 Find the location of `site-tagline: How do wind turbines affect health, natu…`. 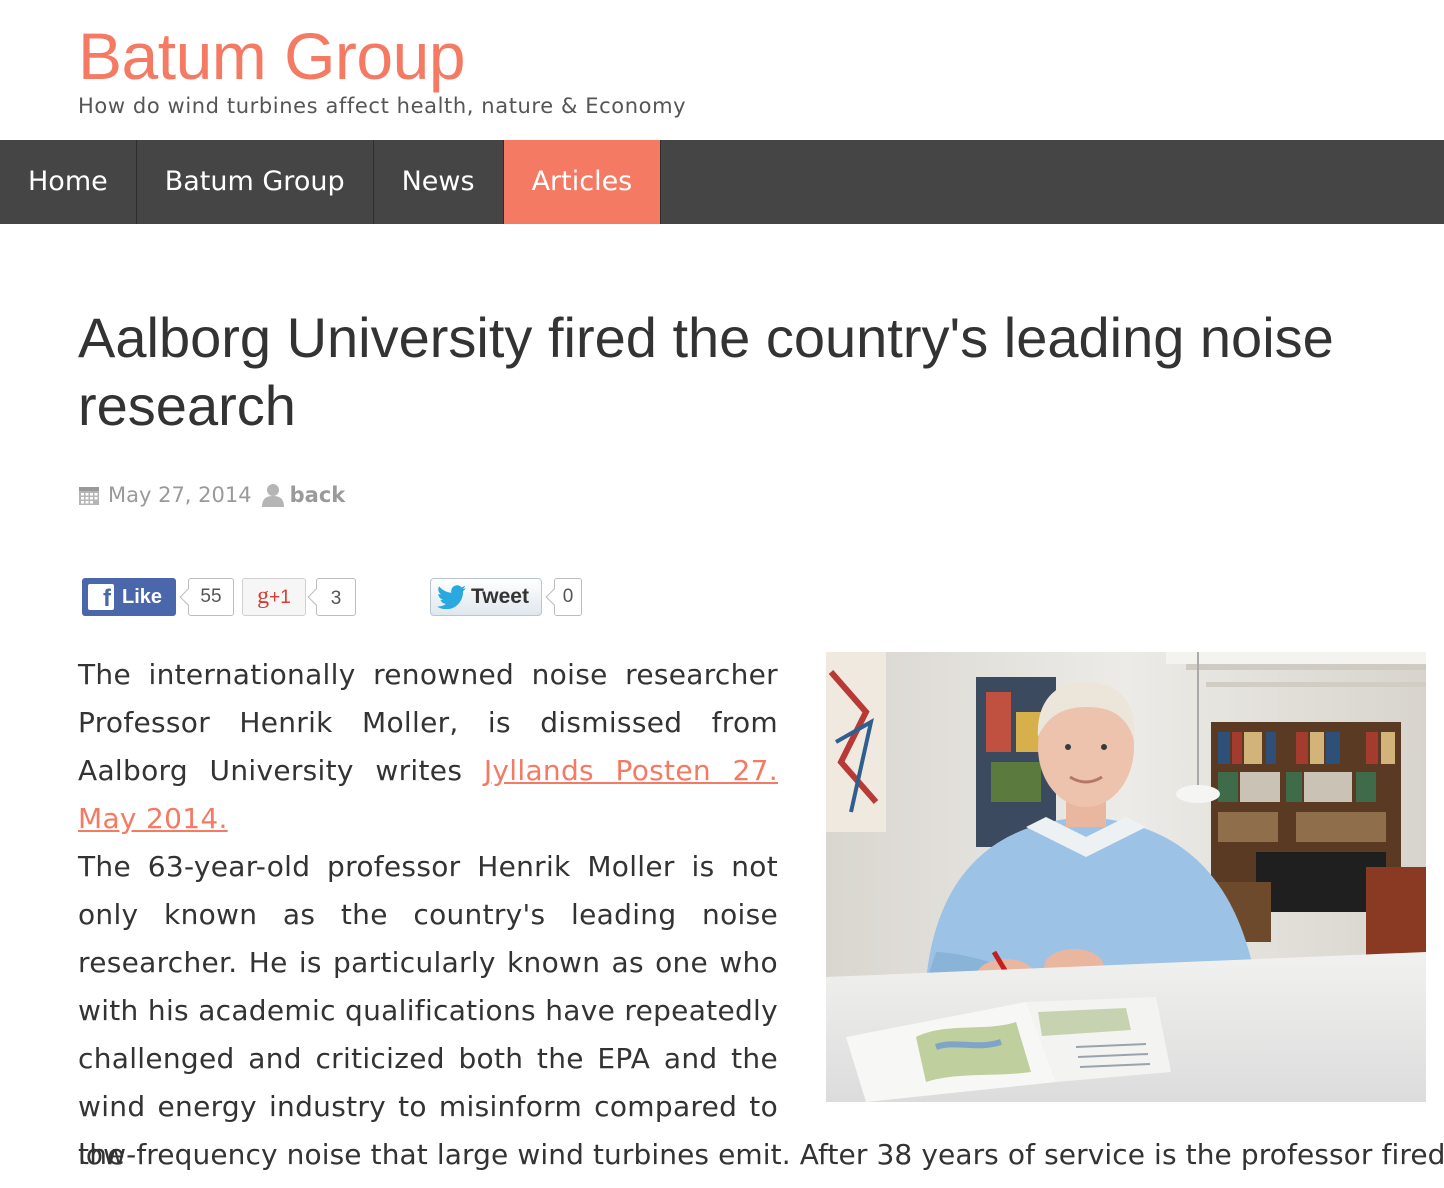

site-tagline: How do wind turbines affect health, natu… is located at coordinates (382, 106).